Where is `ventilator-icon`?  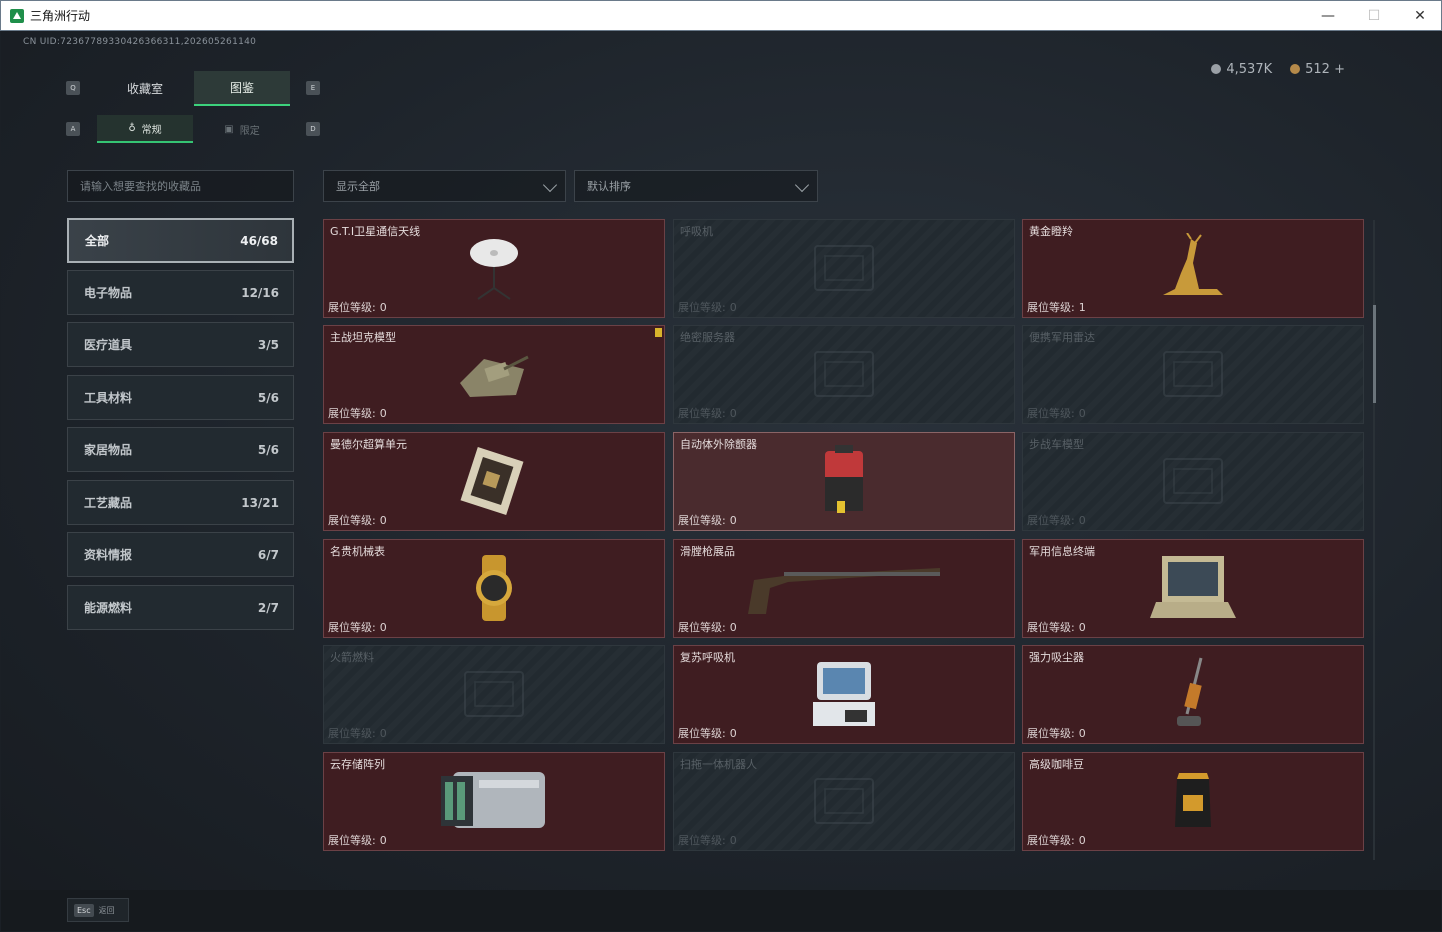 ventilator-icon is located at coordinates (844, 270).